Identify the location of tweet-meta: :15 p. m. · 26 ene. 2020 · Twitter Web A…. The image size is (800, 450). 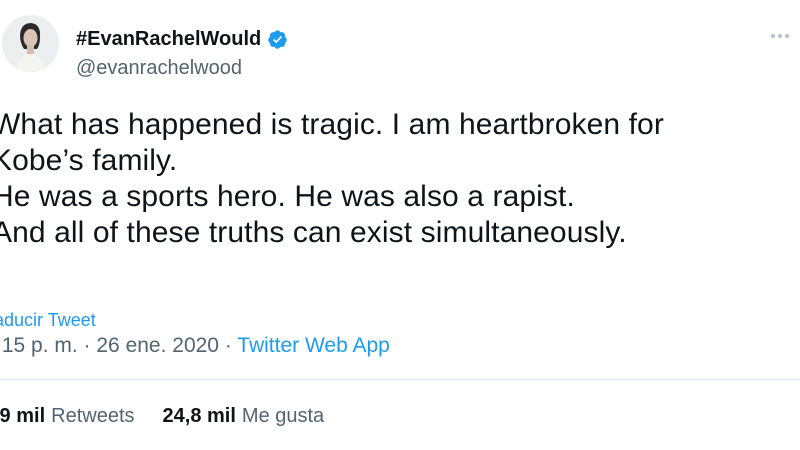
(195, 346).